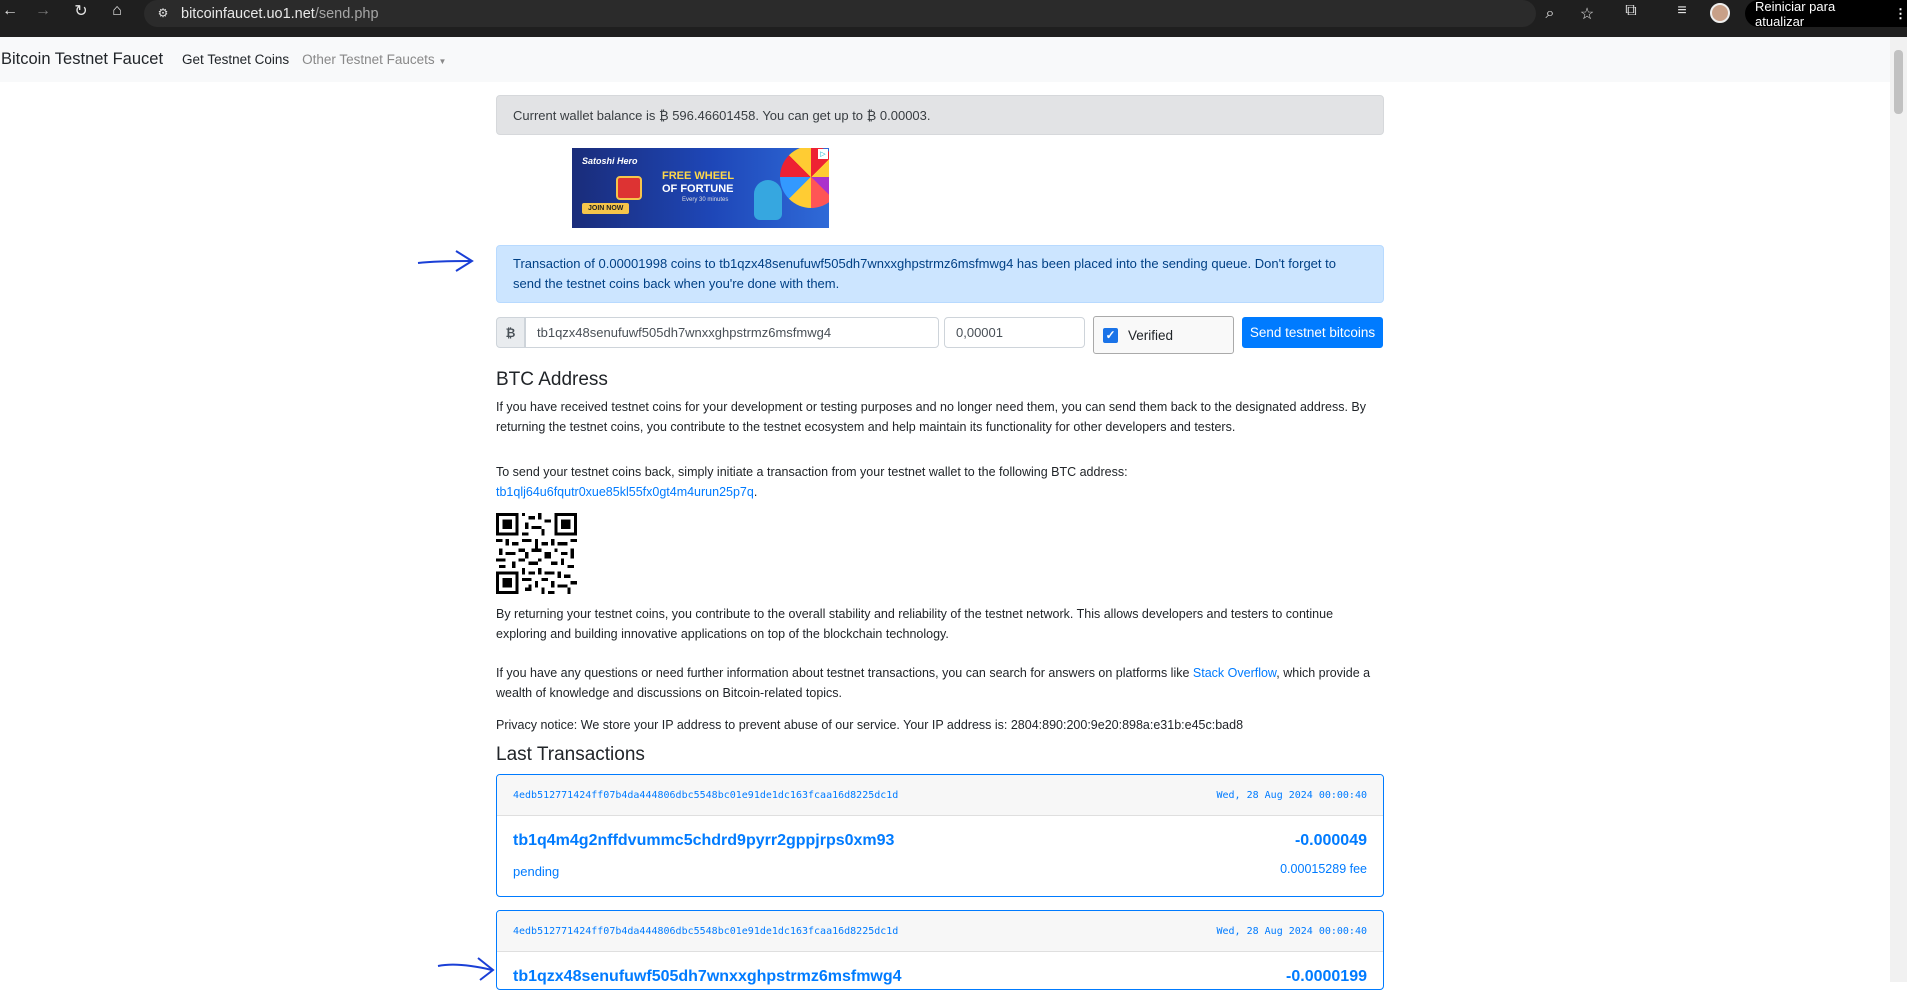 Image resolution: width=1907 pixels, height=990 pixels. I want to click on extensions-icon: ⧉, so click(1631, 11).